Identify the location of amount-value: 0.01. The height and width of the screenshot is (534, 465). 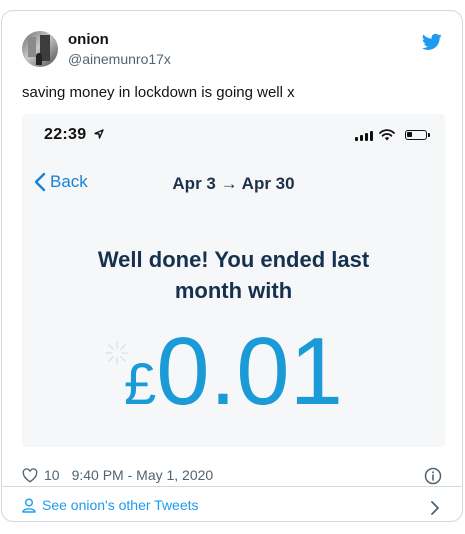
(250, 371).